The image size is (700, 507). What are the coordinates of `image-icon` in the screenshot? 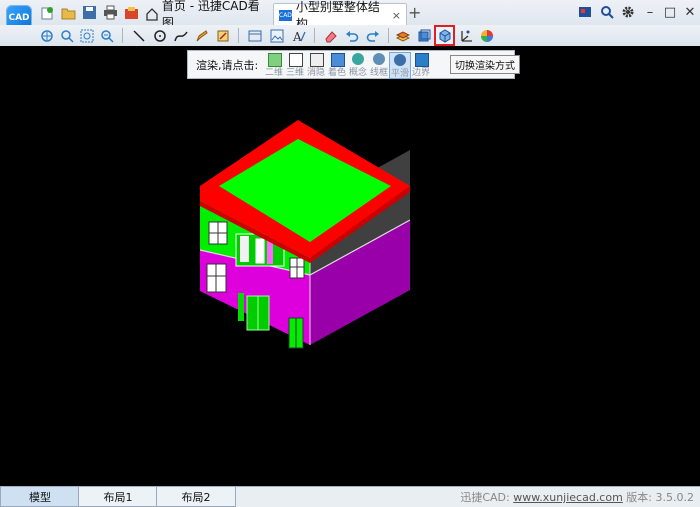 It's located at (276, 35).